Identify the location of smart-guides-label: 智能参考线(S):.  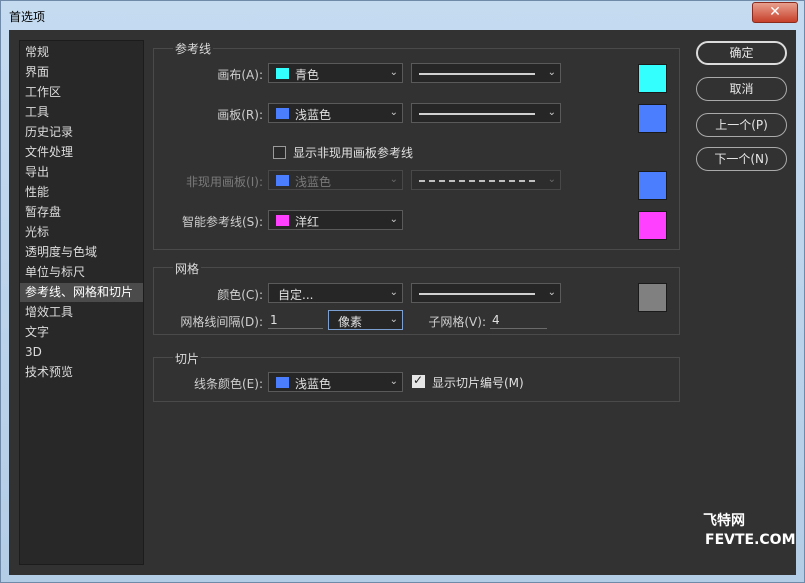
(222, 222).